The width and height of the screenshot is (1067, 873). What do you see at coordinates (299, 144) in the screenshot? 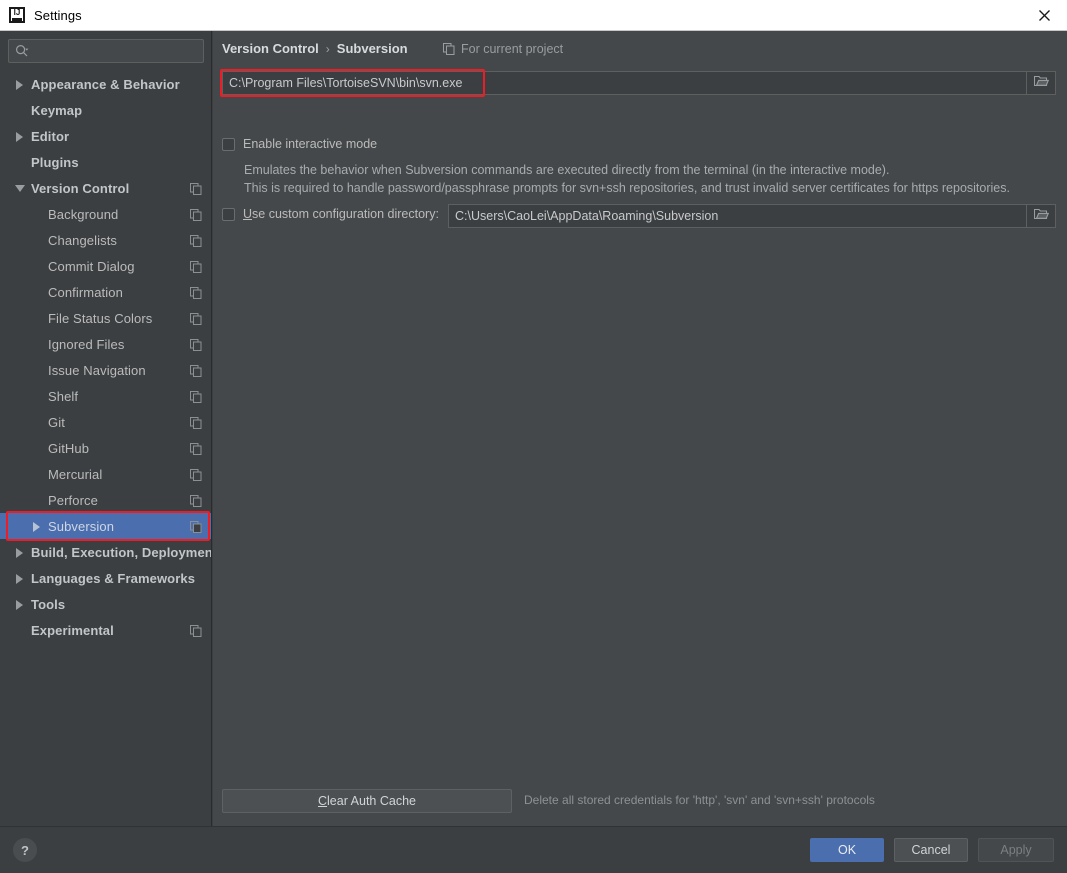
I see `enable-interactive-mode-row: Enable interactive mode` at bounding box center [299, 144].